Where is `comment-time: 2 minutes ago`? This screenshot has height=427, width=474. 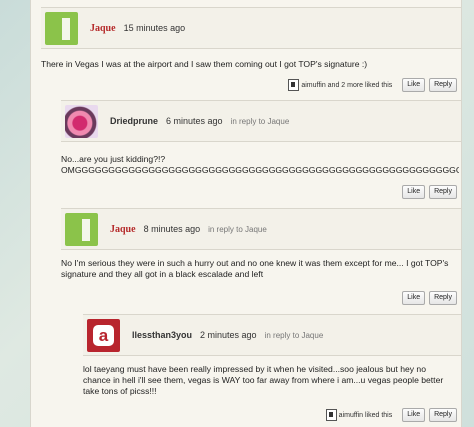
comment-time: 2 minutes ago is located at coordinates (228, 335).